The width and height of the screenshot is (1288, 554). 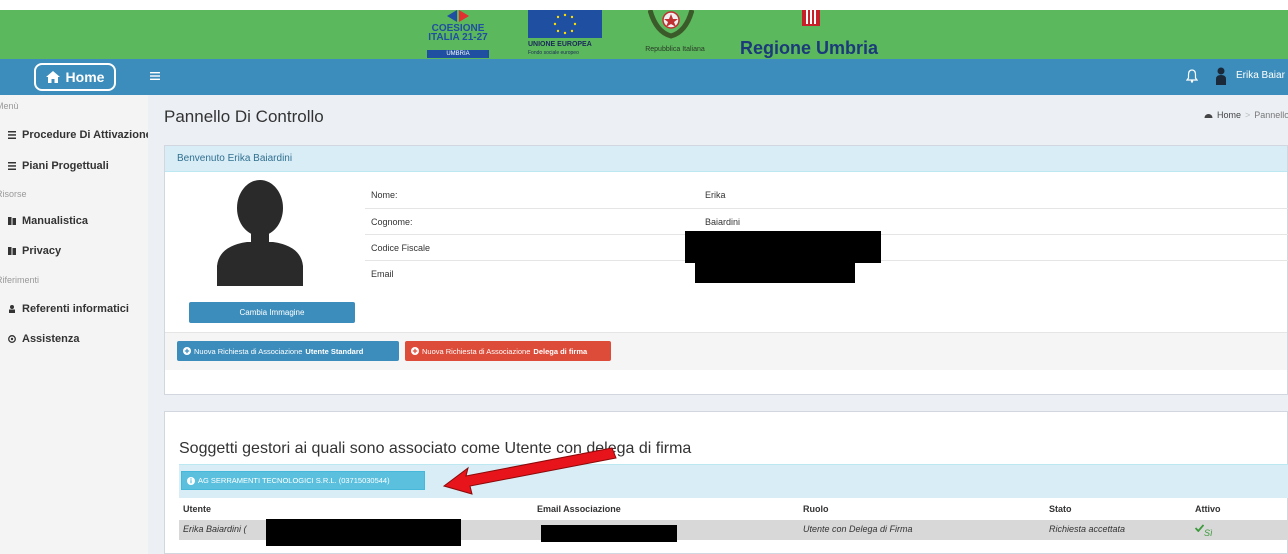 I want to click on coesione-mark-icon, so click(x=458, y=16).